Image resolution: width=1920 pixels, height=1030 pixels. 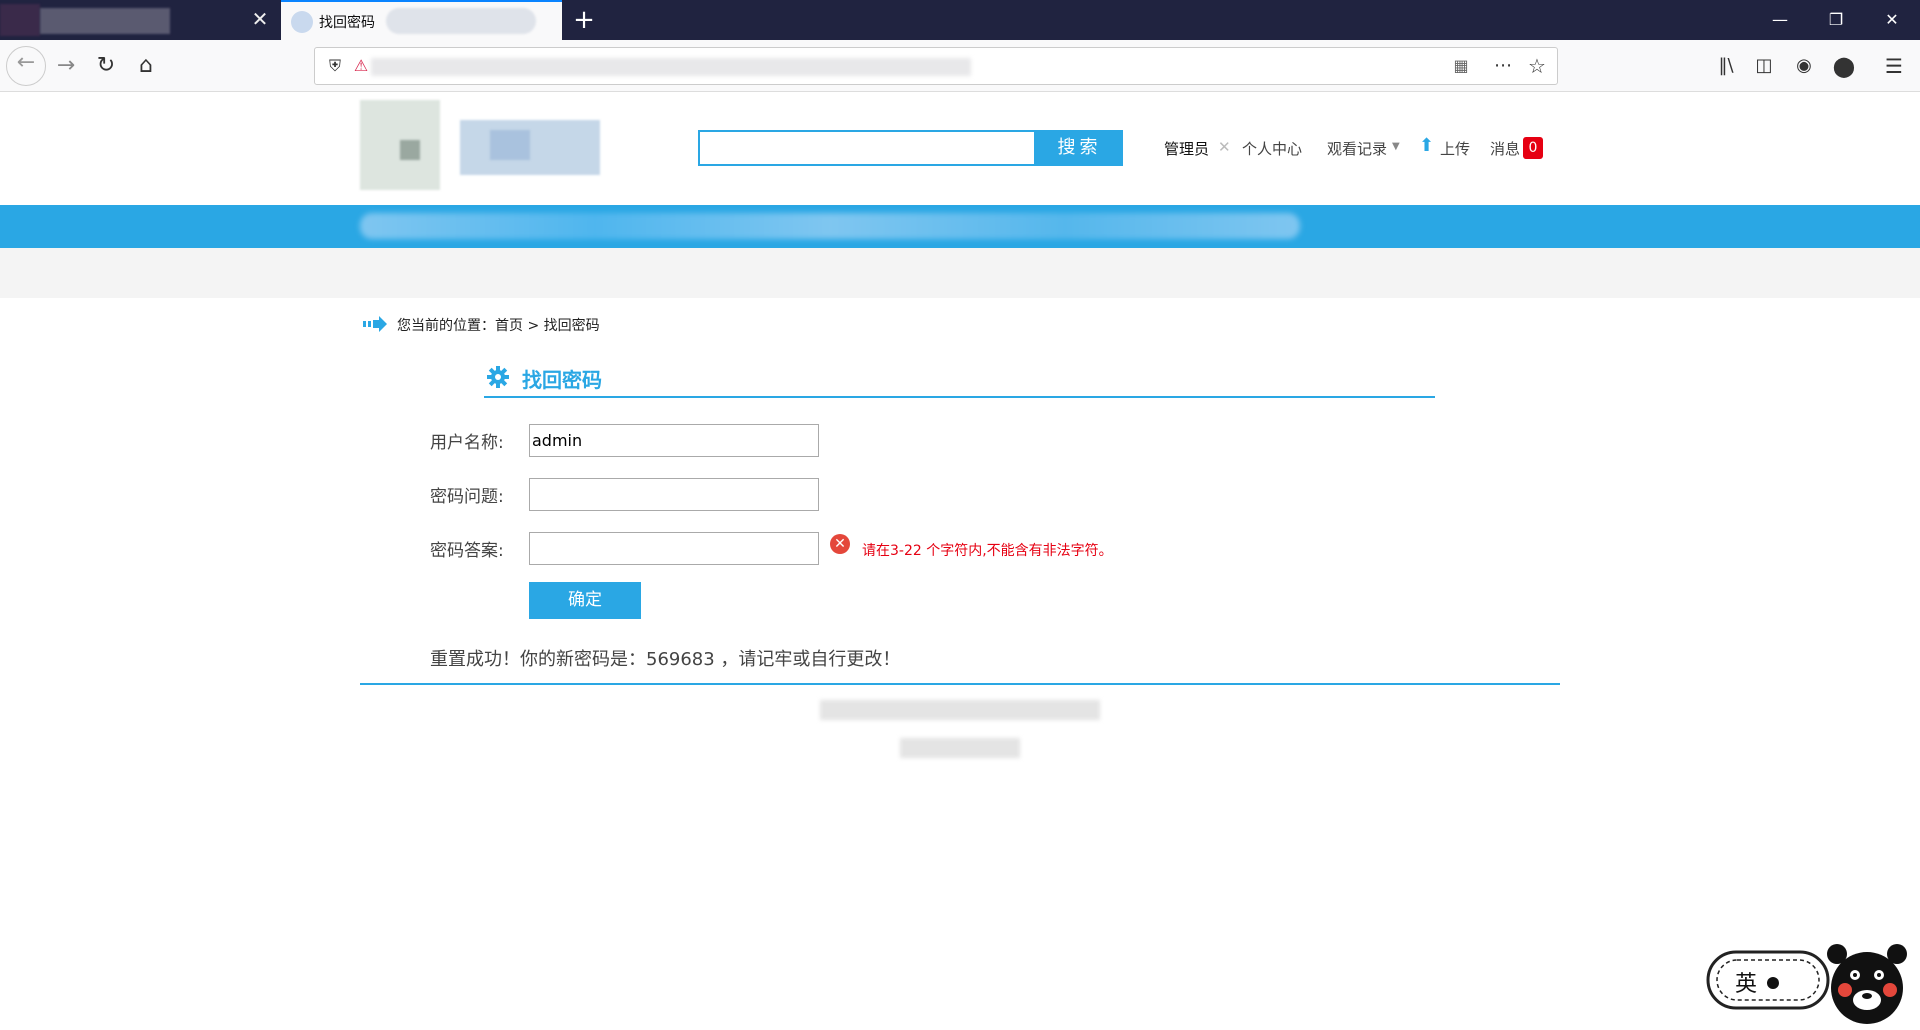 What do you see at coordinates (1503, 66) in the screenshot?
I see `more-actions-icon: ⋯` at bounding box center [1503, 66].